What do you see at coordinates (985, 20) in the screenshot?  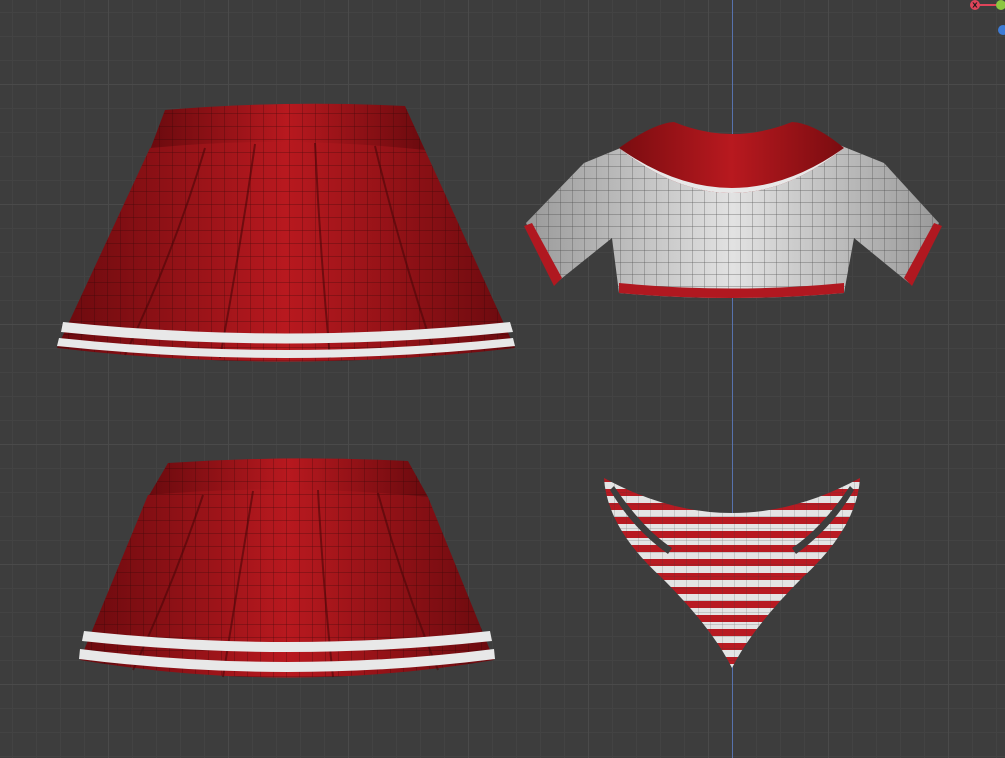 I see `navigation-gizmo: X` at bounding box center [985, 20].